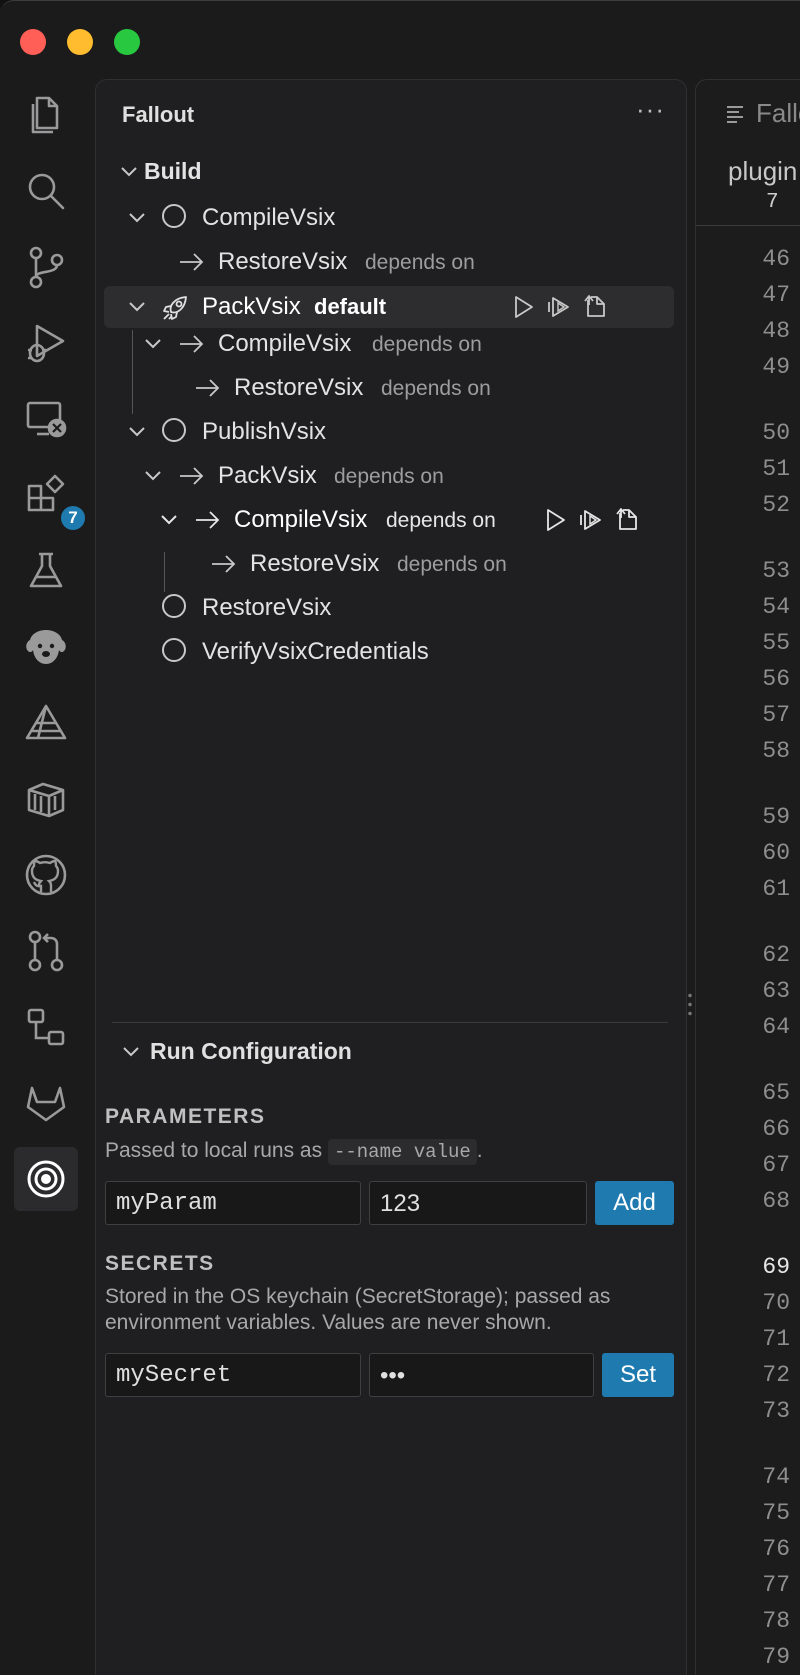 Image resolution: width=800 pixels, height=1675 pixels. What do you see at coordinates (233, 1203) in the screenshot?
I see `param-name-input: myParam` at bounding box center [233, 1203].